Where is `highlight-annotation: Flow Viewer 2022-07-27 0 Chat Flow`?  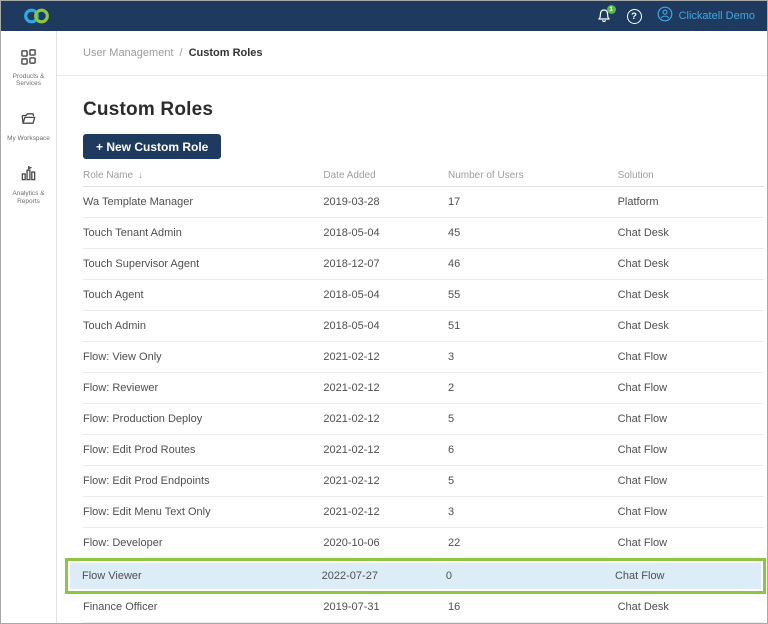 highlight-annotation: Flow Viewer 2022-07-27 0 Chat Flow is located at coordinates (415, 576).